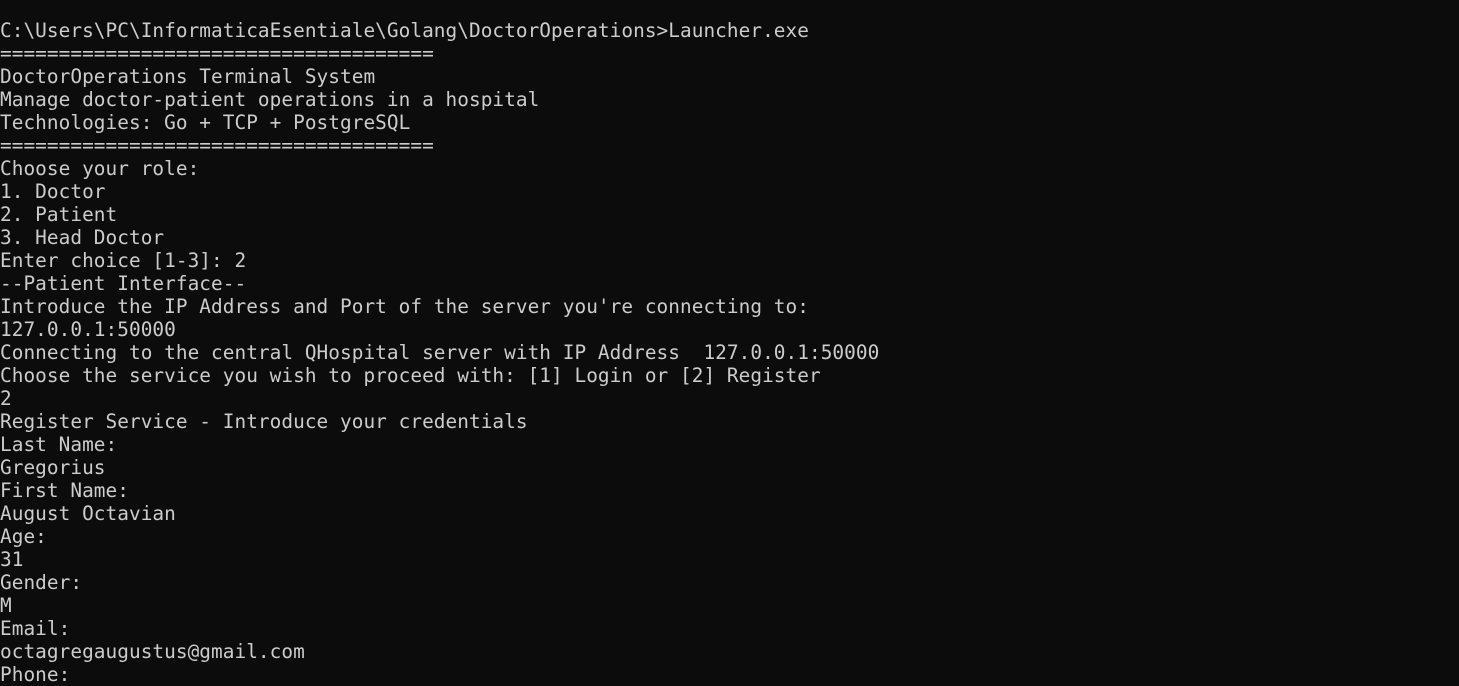 This screenshot has width=1459, height=686. What do you see at coordinates (6, 605) in the screenshot?
I see `gender-value: M` at bounding box center [6, 605].